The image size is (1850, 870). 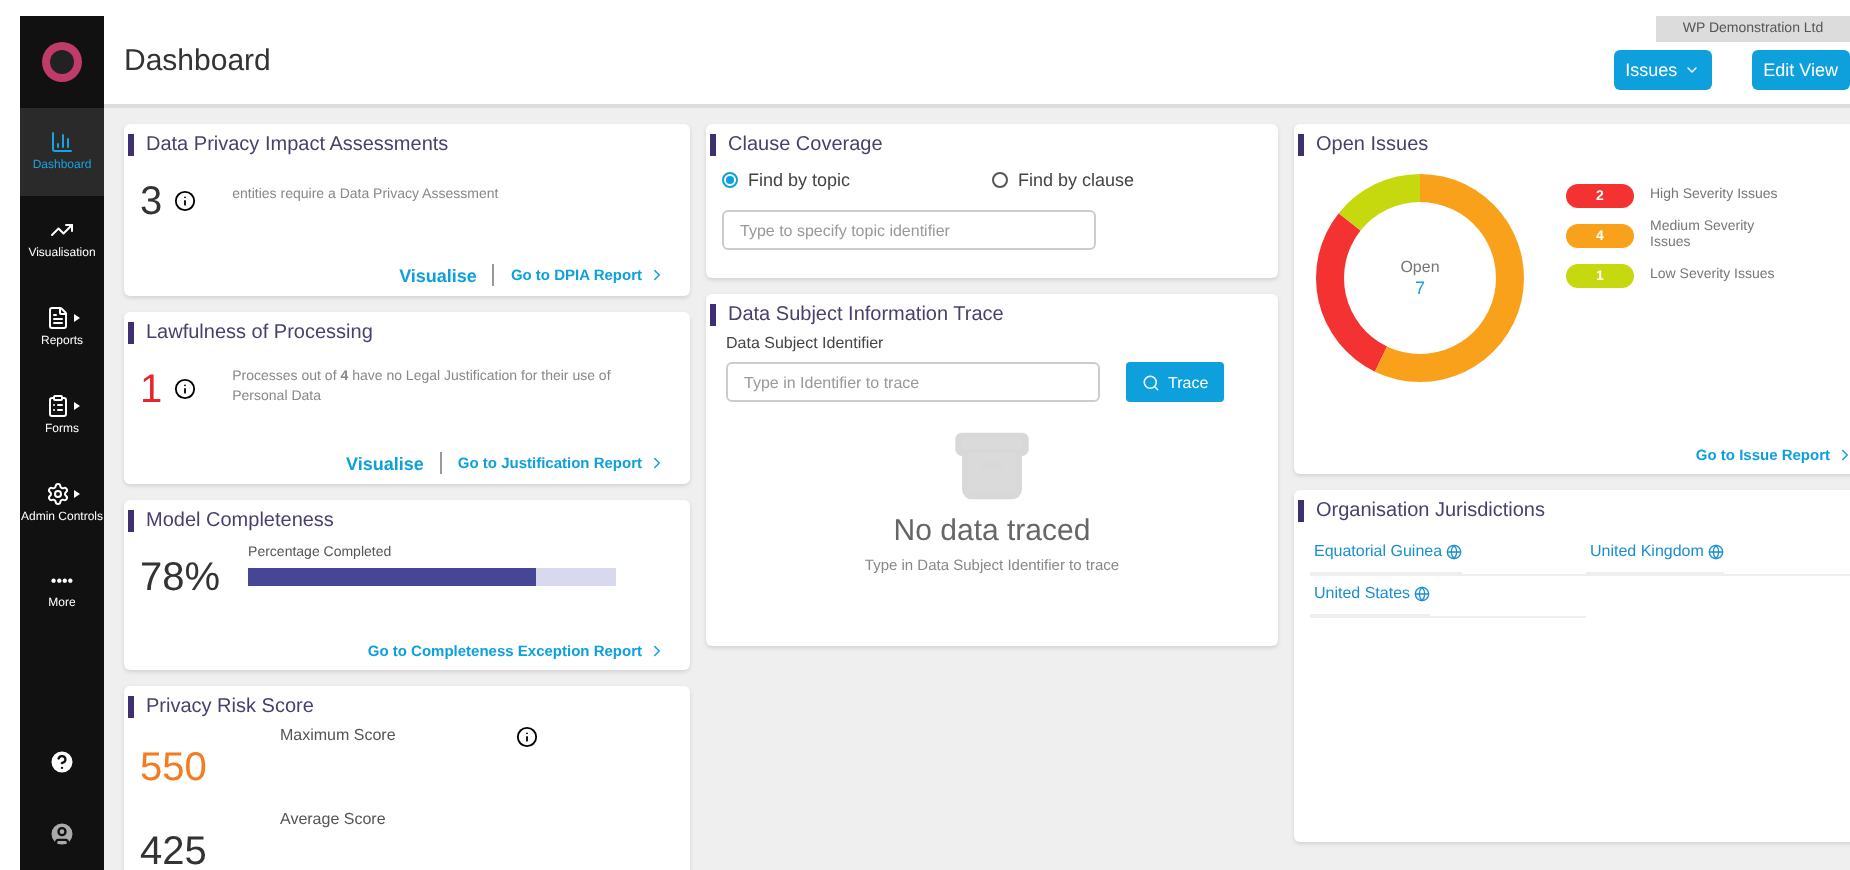 What do you see at coordinates (1127, 180) in the screenshot?
I see `radio-option: Find by clause` at bounding box center [1127, 180].